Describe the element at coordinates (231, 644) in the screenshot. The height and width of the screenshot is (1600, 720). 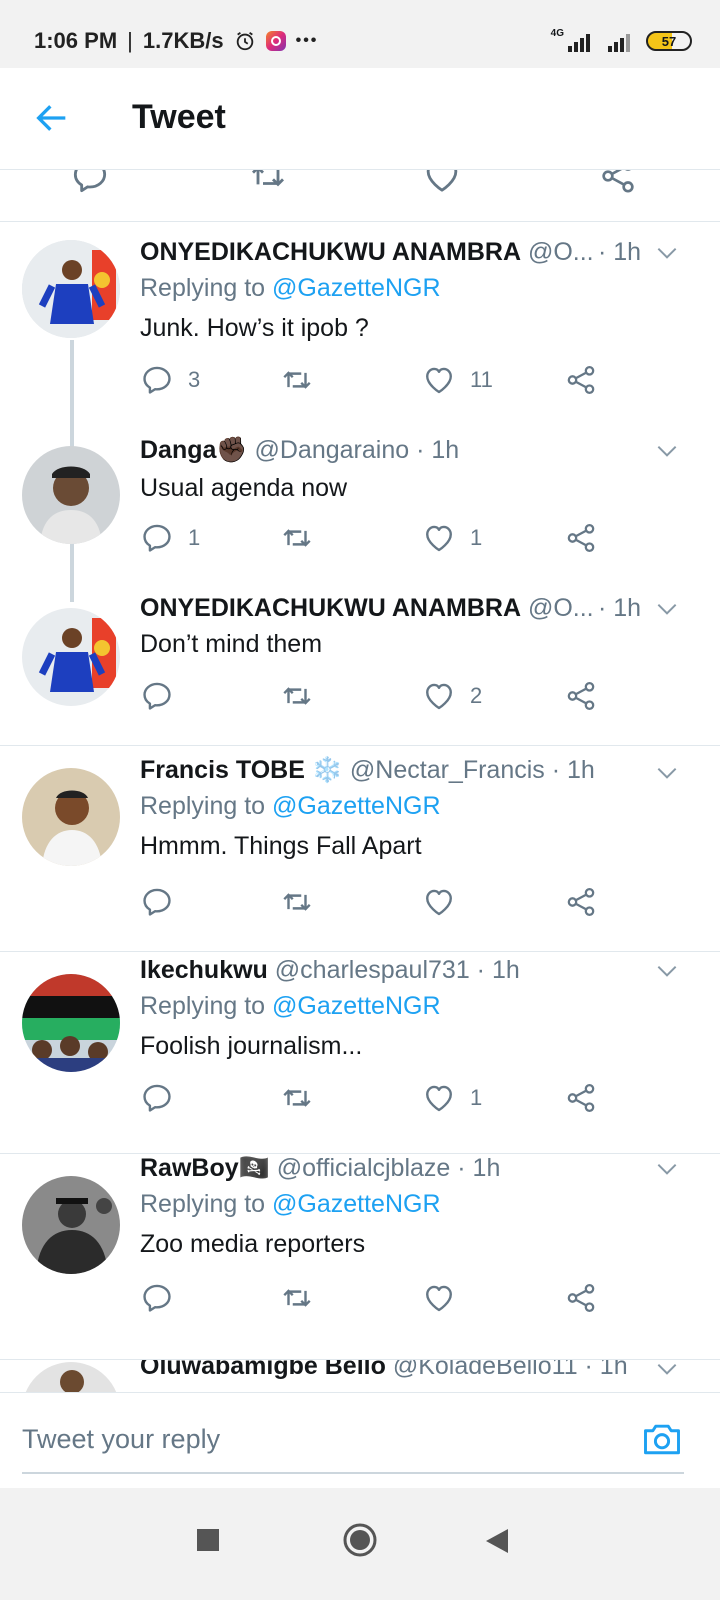
I see `tweet-text: Don’t mind them` at that location.